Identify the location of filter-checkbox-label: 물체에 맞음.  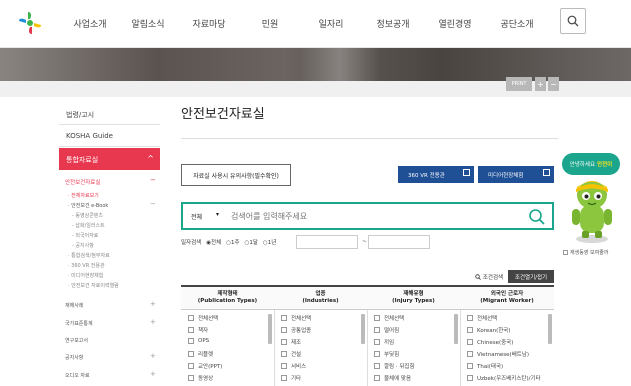
(398, 379).